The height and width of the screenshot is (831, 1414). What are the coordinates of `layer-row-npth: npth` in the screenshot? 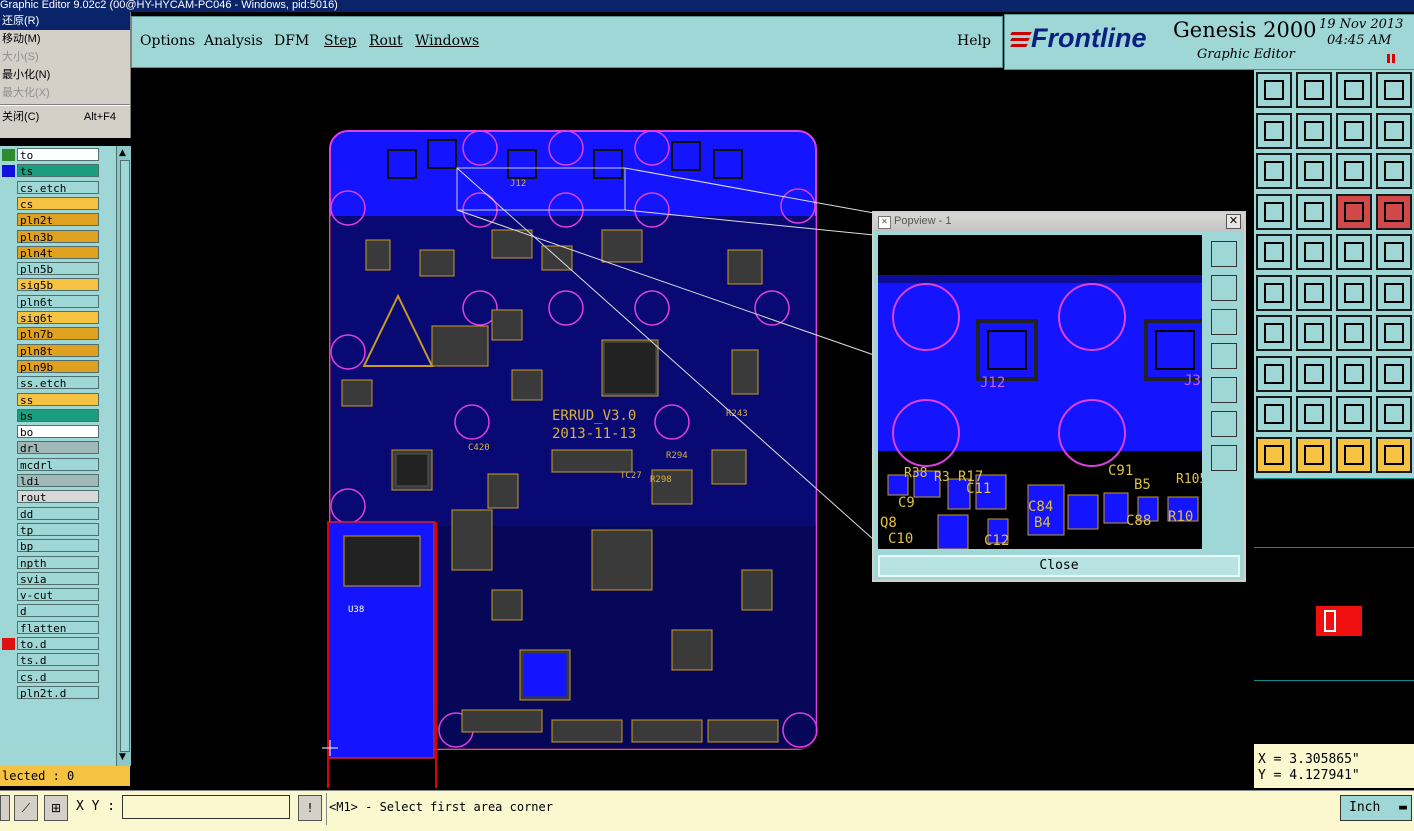 It's located at (50, 562).